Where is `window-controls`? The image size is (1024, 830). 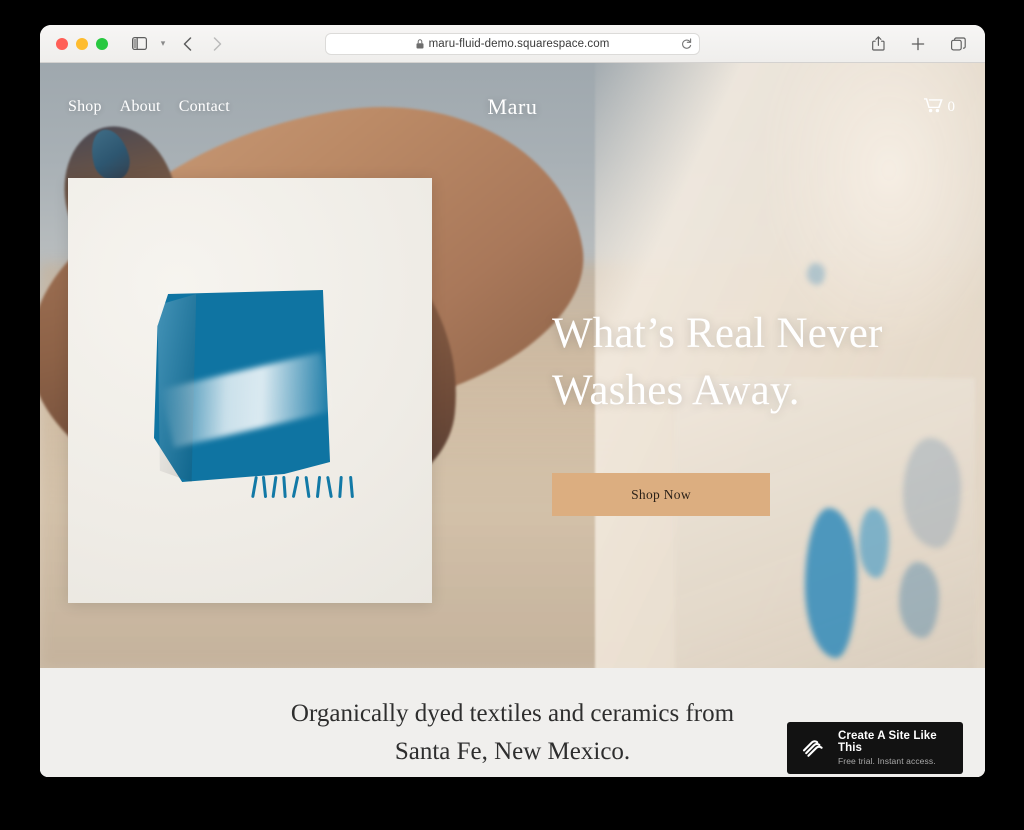
window-controls is located at coordinates (82, 43).